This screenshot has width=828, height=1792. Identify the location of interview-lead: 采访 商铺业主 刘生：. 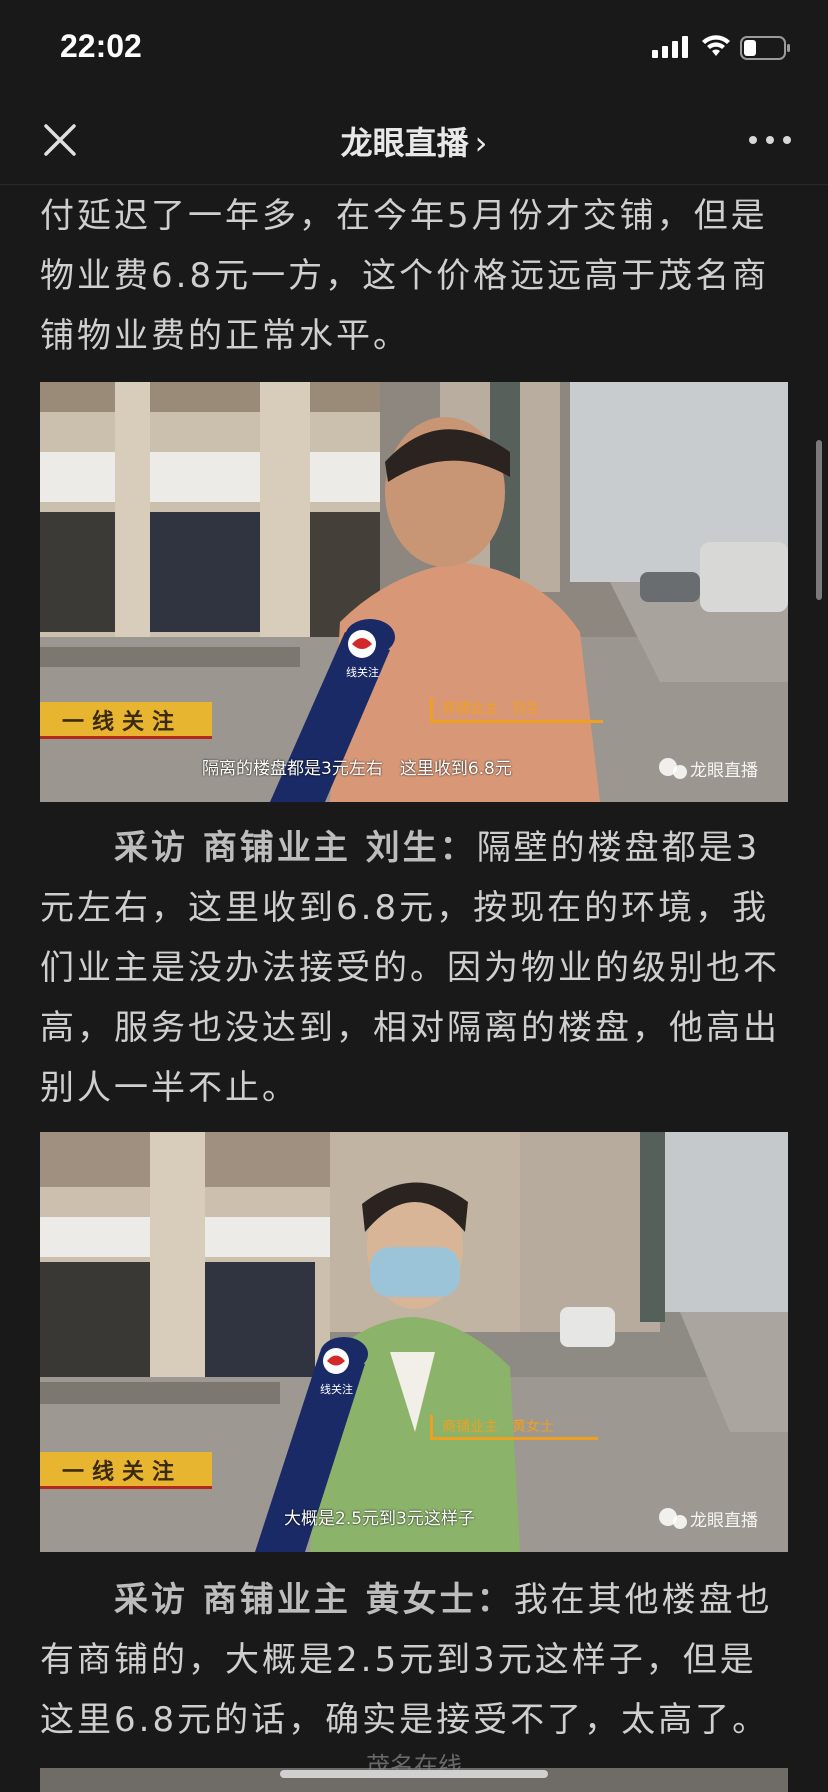
(295, 848).